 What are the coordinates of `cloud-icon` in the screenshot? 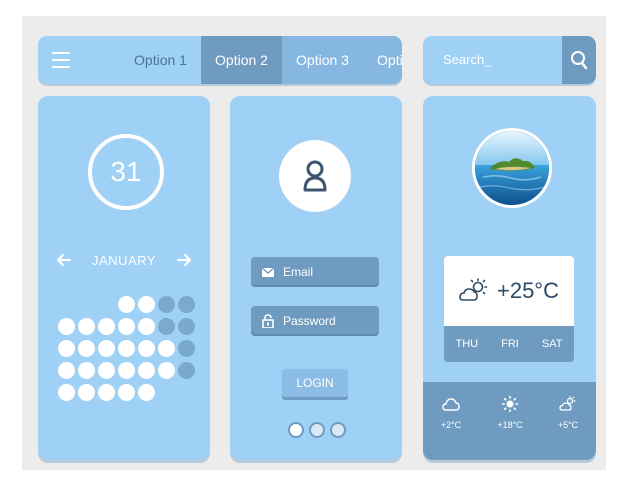 It's located at (451, 404).